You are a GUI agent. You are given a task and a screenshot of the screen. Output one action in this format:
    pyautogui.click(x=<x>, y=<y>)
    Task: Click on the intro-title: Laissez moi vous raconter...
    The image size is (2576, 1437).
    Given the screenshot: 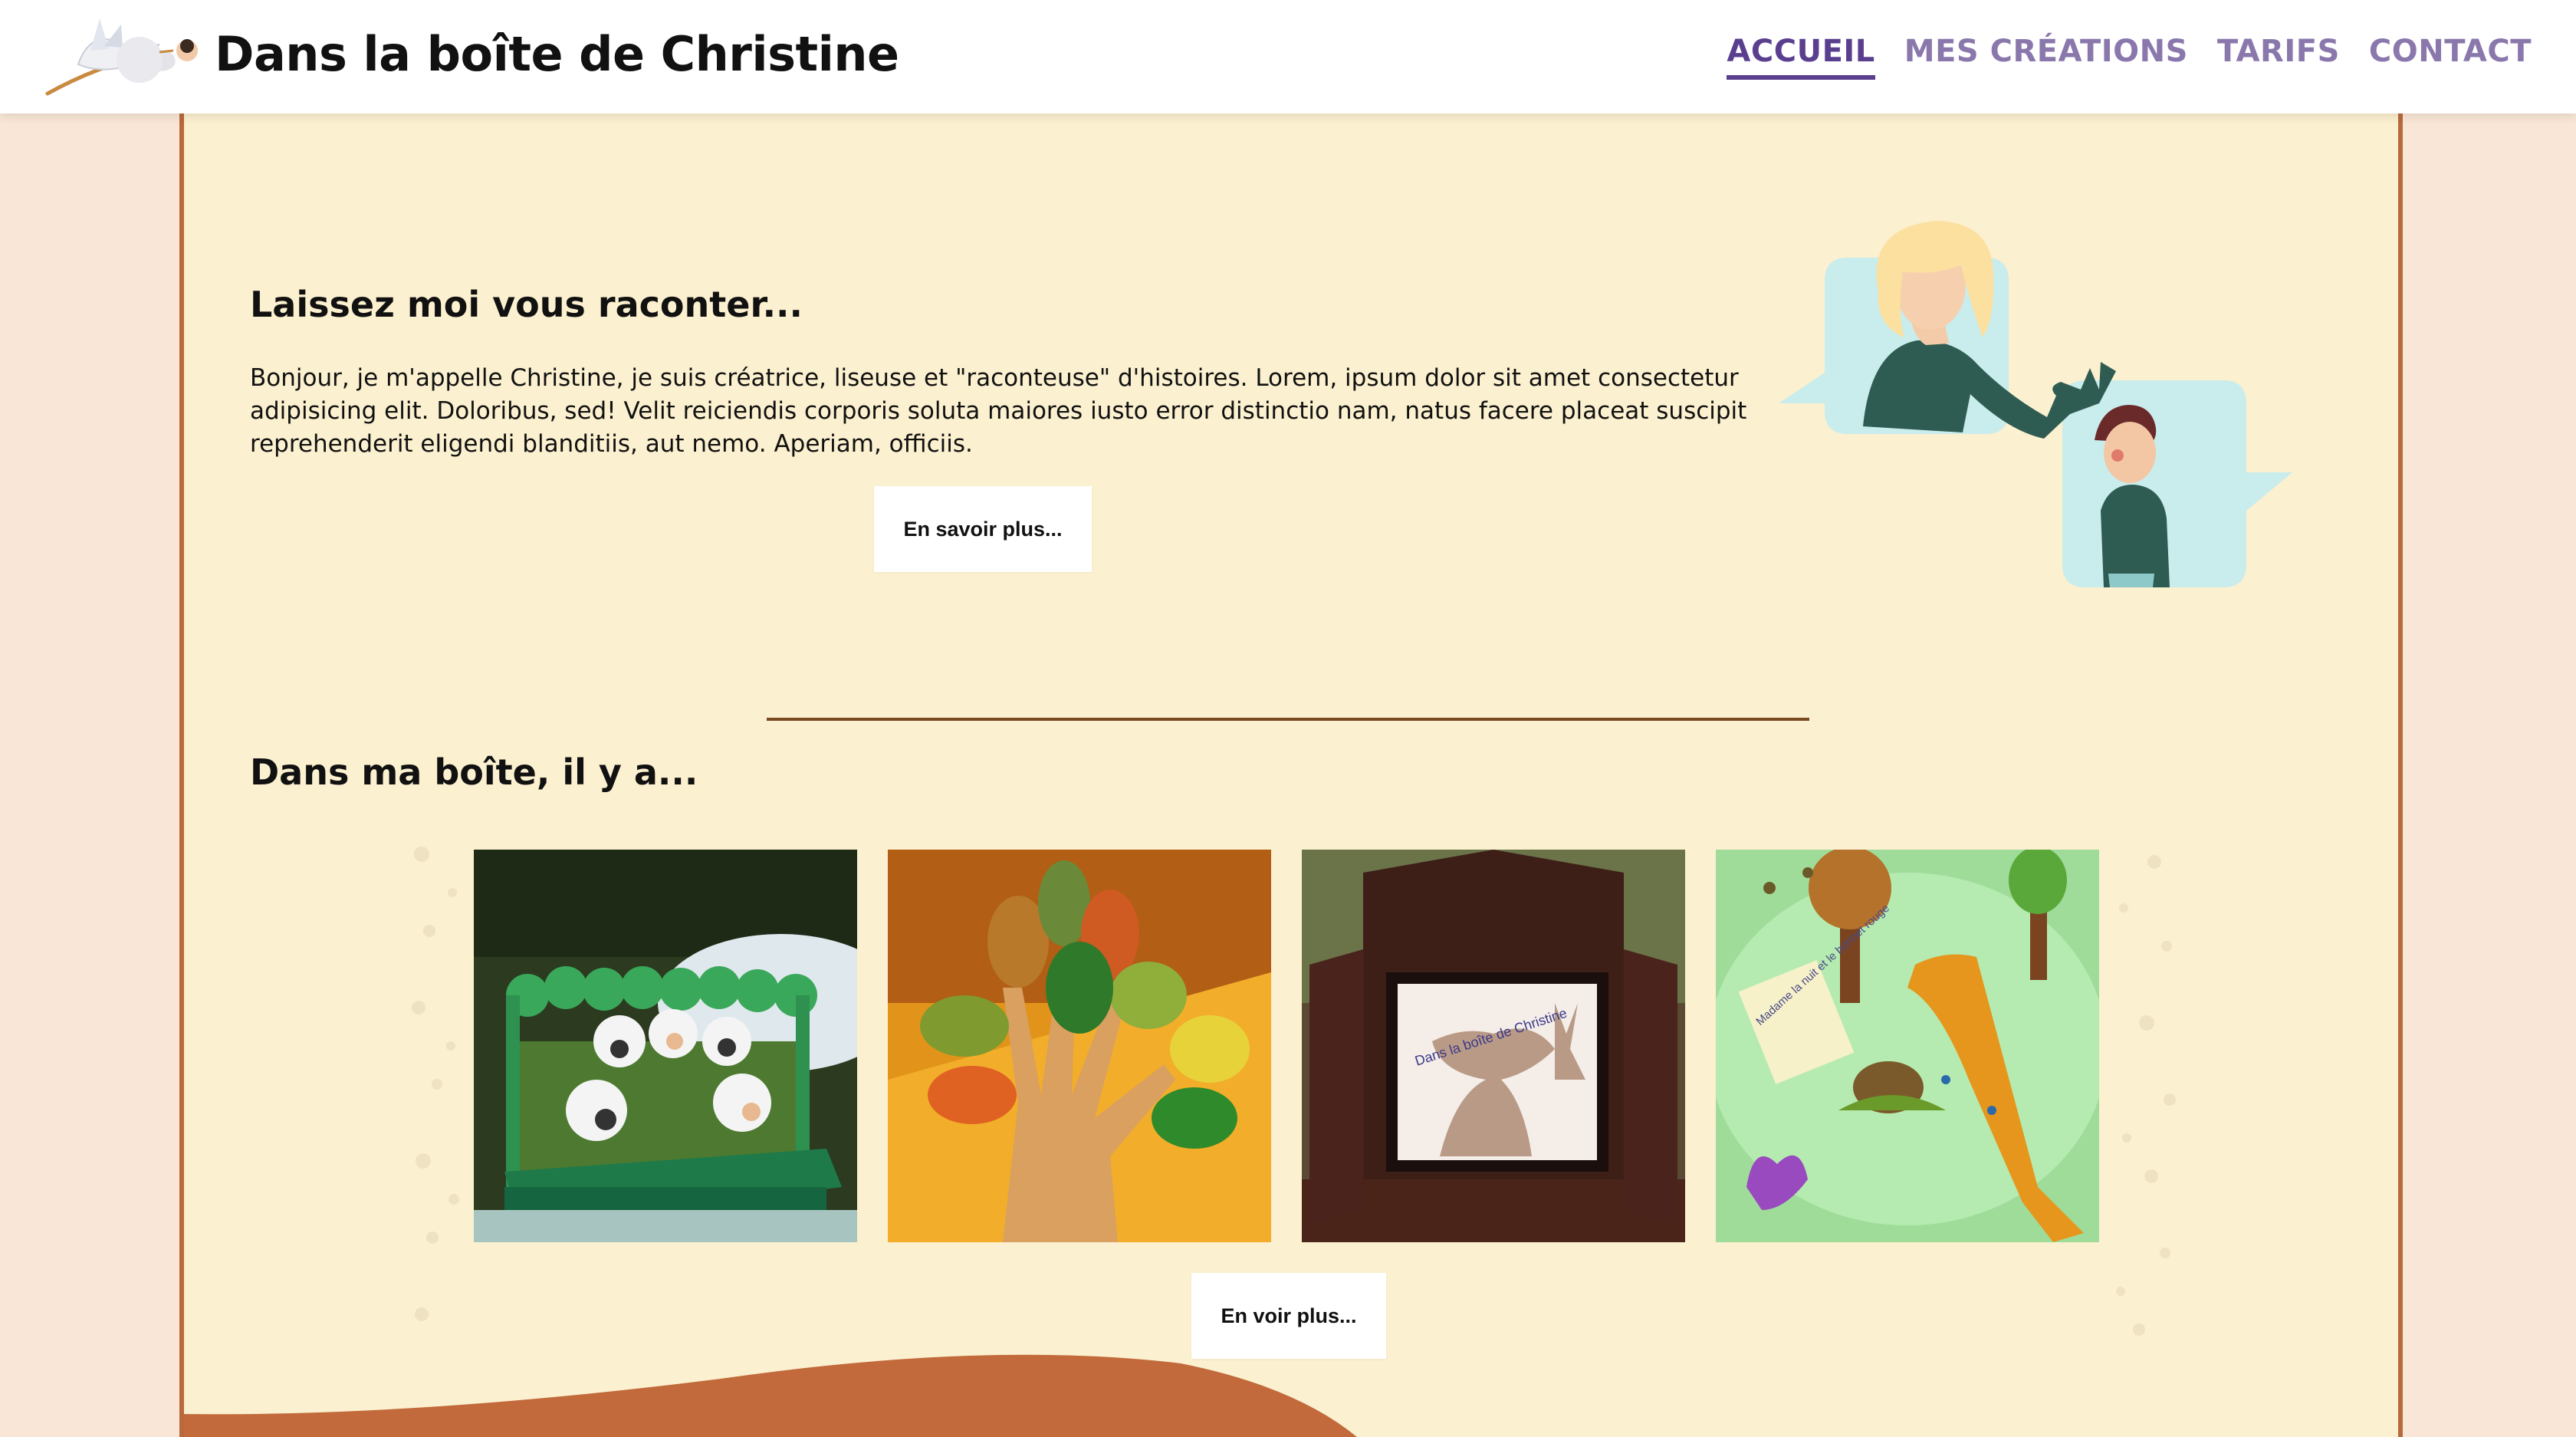 What is the action you would take?
    pyautogui.click(x=526, y=304)
    